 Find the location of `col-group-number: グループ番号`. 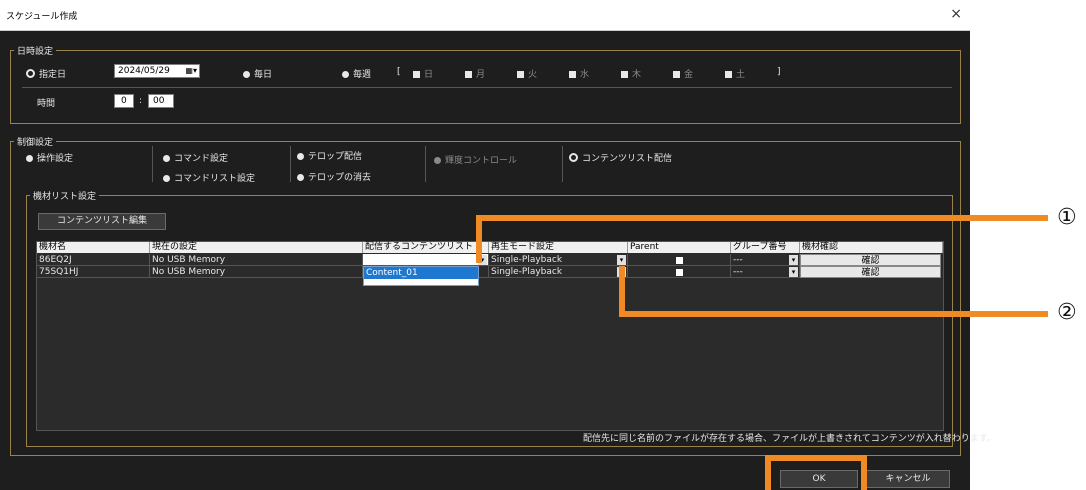

col-group-number: グループ番号 is located at coordinates (765, 247).